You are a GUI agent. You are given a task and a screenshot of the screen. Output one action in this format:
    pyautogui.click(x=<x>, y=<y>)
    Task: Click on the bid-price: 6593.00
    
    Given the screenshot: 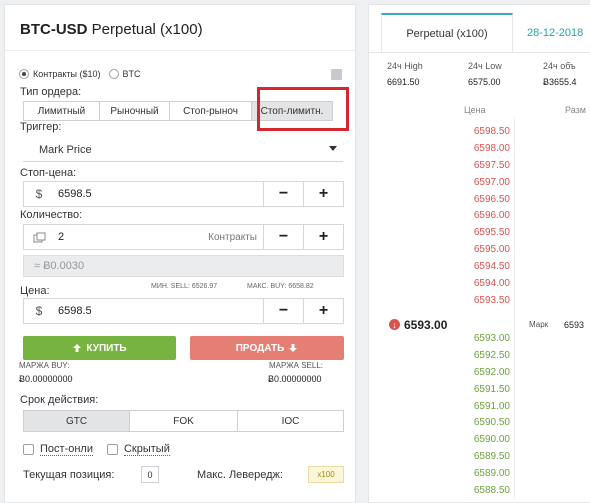 What is the action you would take?
    pyautogui.click(x=491, y=338)
    